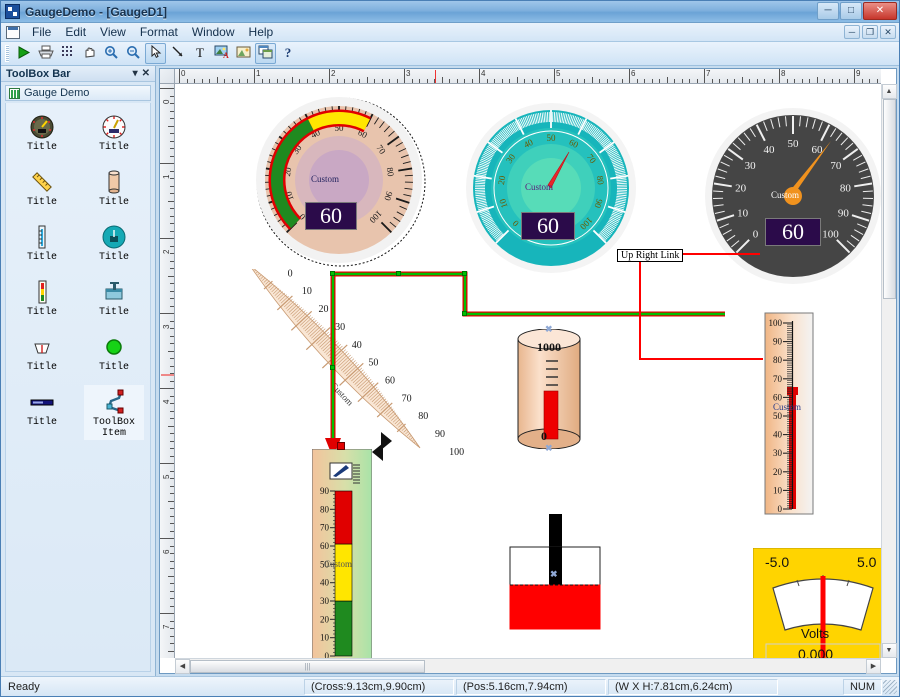  I want to click on resize-grip, so click(890, 686).